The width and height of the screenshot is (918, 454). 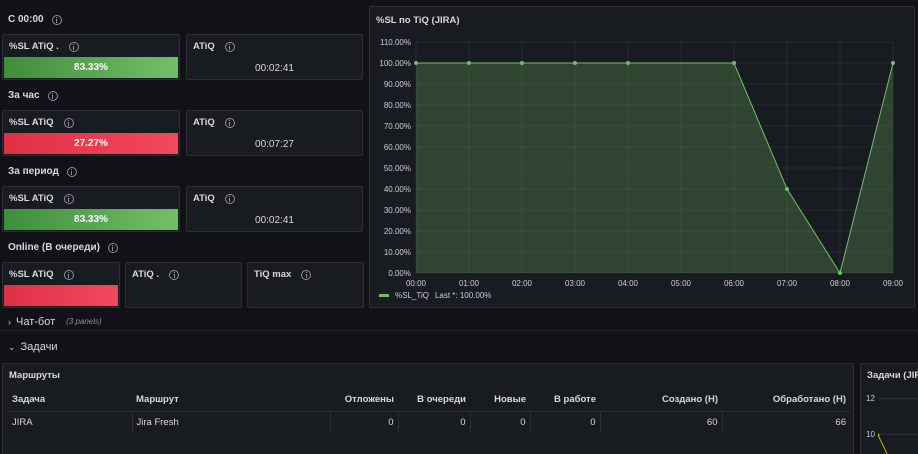 What do you see at coordinates (34, 46) in the screenshot?
I see `panel-title-text: %SL ATiQ .` at bounding box center [34, 46].